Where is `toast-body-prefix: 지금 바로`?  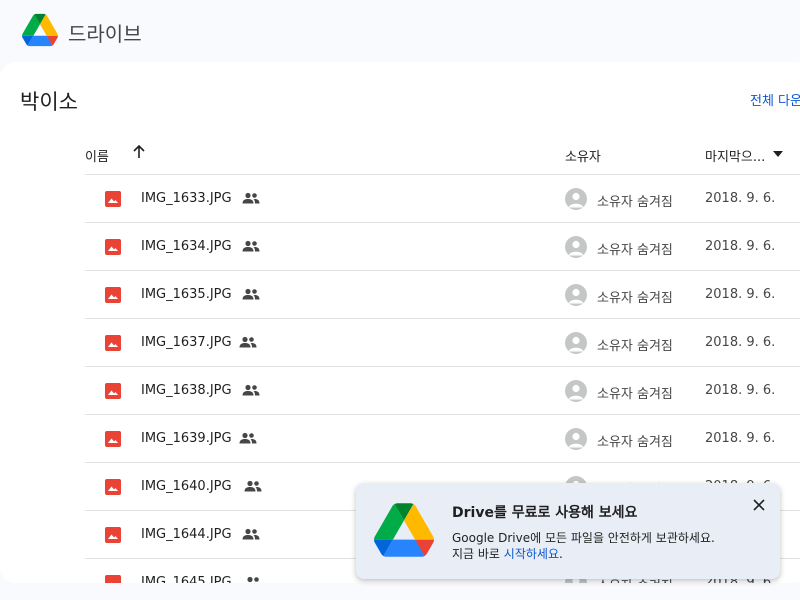
toast-body-prefix: 지금 바로 is located at coordinates (478, 554).